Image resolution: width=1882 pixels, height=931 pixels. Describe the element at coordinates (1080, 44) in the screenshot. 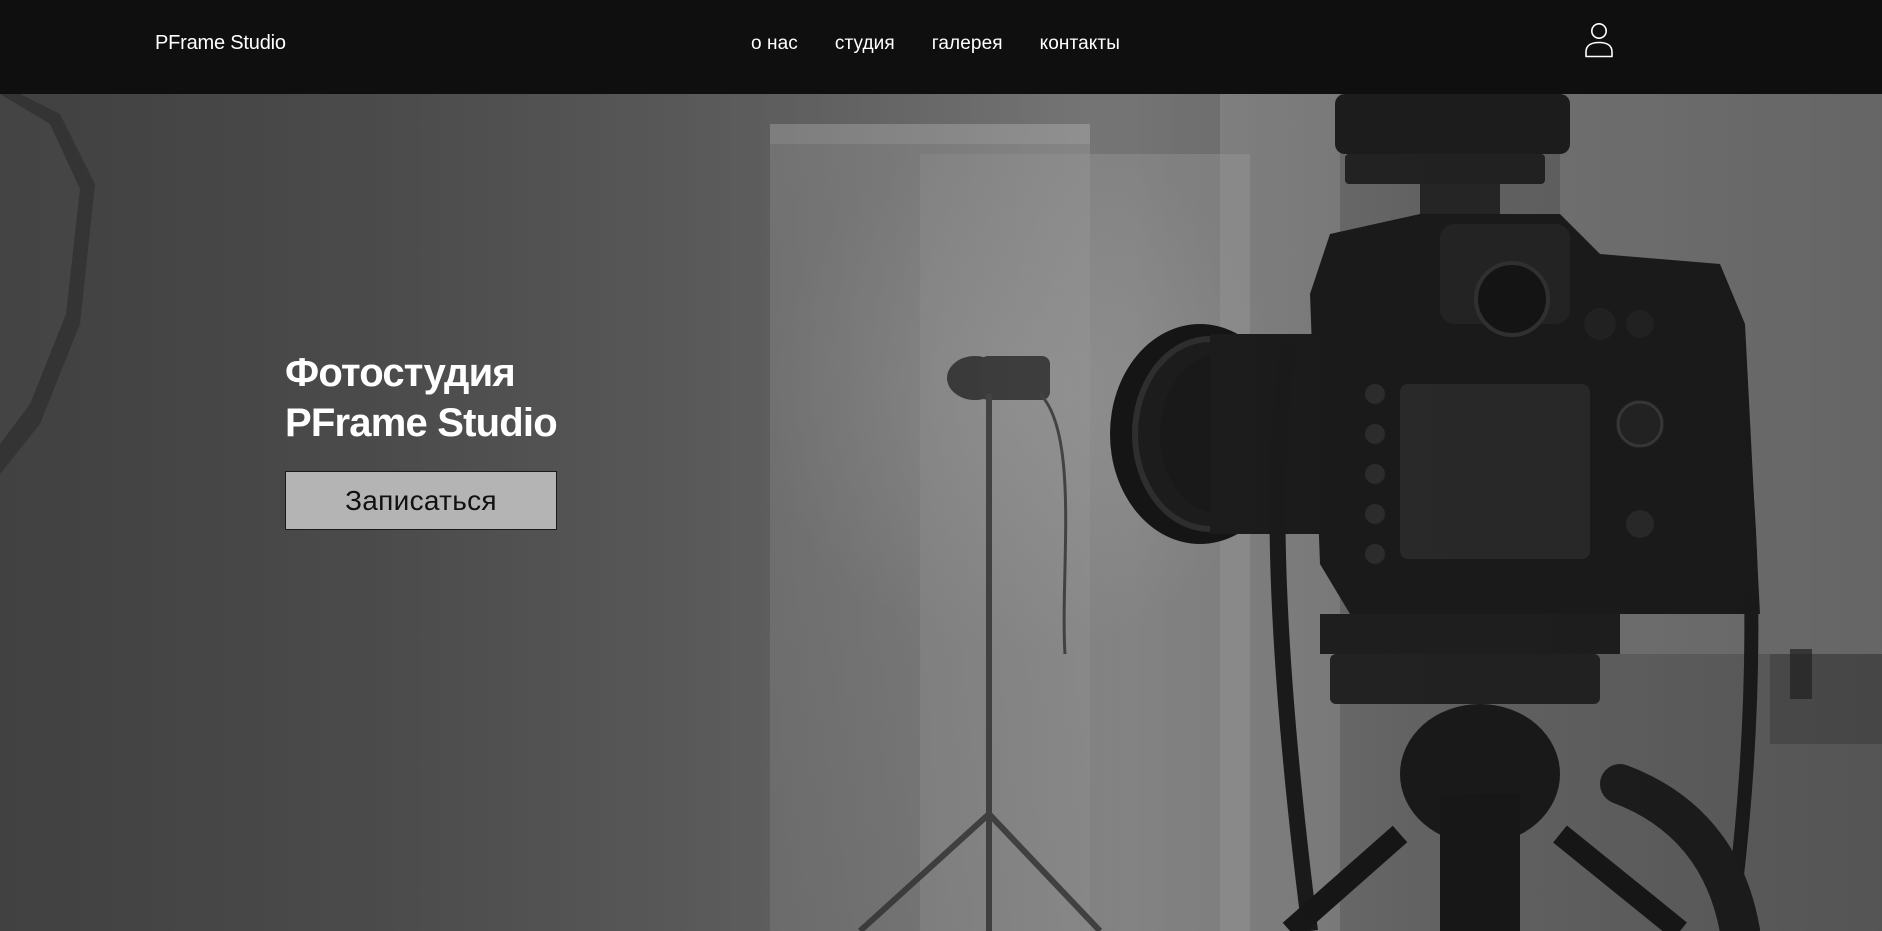

I see `nav-link-contacts: контакты` at that location.